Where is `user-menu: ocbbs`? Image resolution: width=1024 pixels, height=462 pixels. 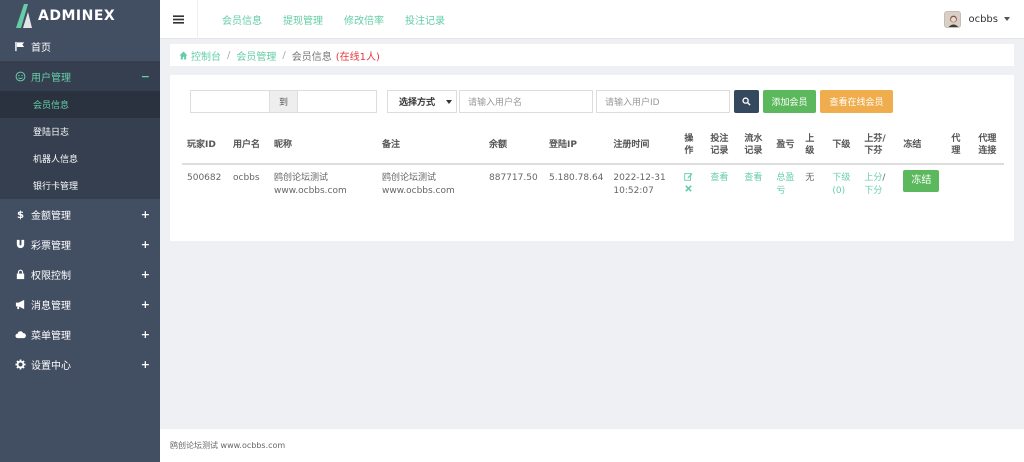 user-menu: ocbbs is located at coordinates (977, 19).